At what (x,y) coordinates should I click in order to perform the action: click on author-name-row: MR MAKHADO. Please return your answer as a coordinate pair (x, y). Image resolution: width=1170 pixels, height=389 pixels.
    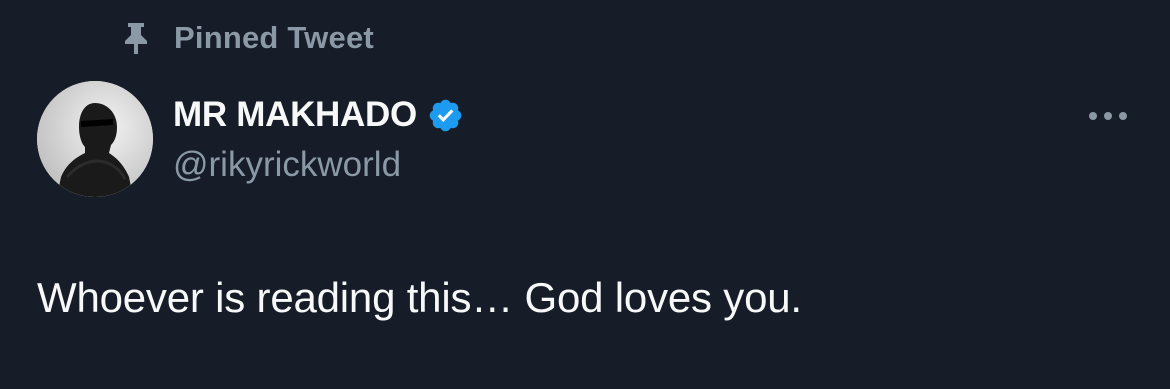
    Looking at the image, I should click on (318, 115).